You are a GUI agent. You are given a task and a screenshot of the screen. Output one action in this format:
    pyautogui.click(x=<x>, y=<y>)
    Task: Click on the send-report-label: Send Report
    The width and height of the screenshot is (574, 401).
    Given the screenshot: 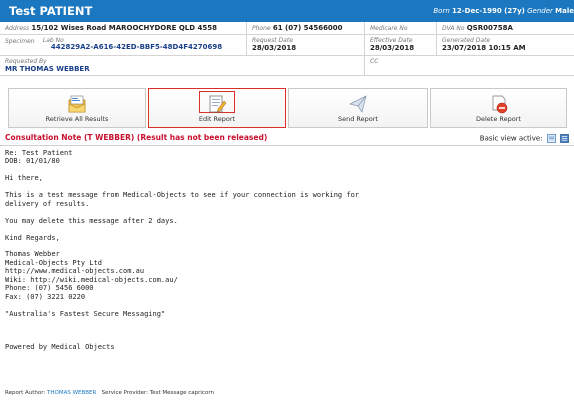 What is the action you would take?
    pyautogui.click(x=358, y=119)
    